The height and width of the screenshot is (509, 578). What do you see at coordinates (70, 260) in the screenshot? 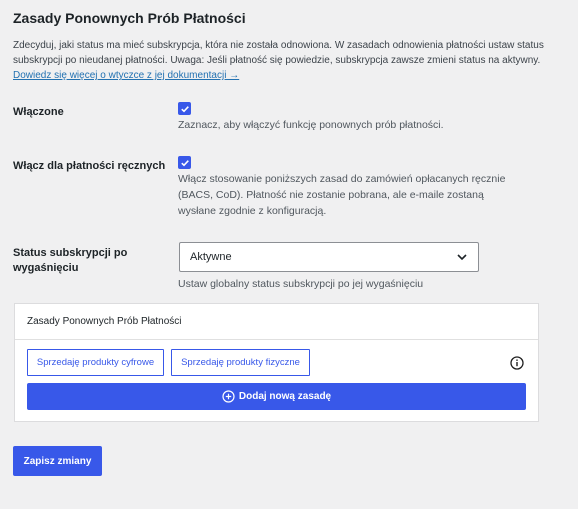
I see `status-label: Status subskrypcji po wygaśnięciu` at bounding box center [70, 260].